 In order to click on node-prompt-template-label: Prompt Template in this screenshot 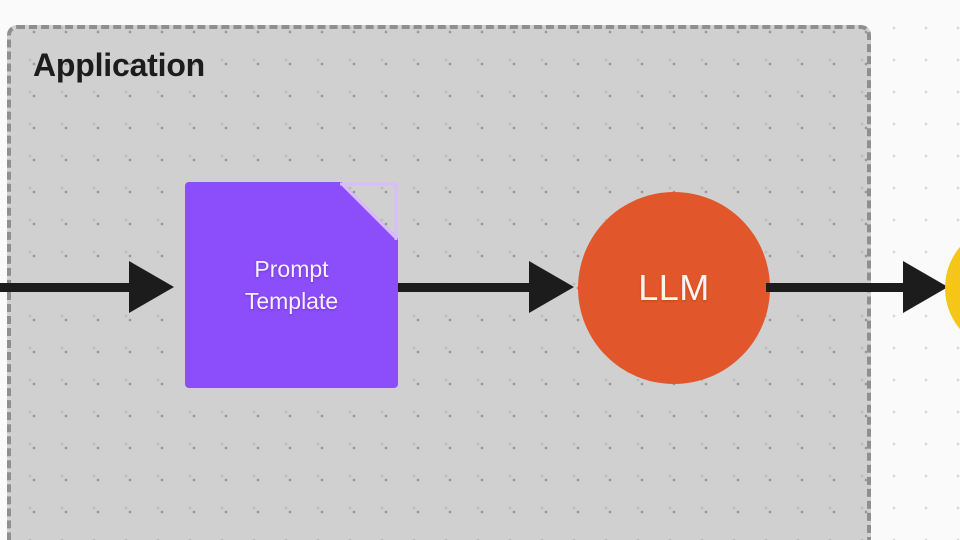, I will do `click(291, 285)`.